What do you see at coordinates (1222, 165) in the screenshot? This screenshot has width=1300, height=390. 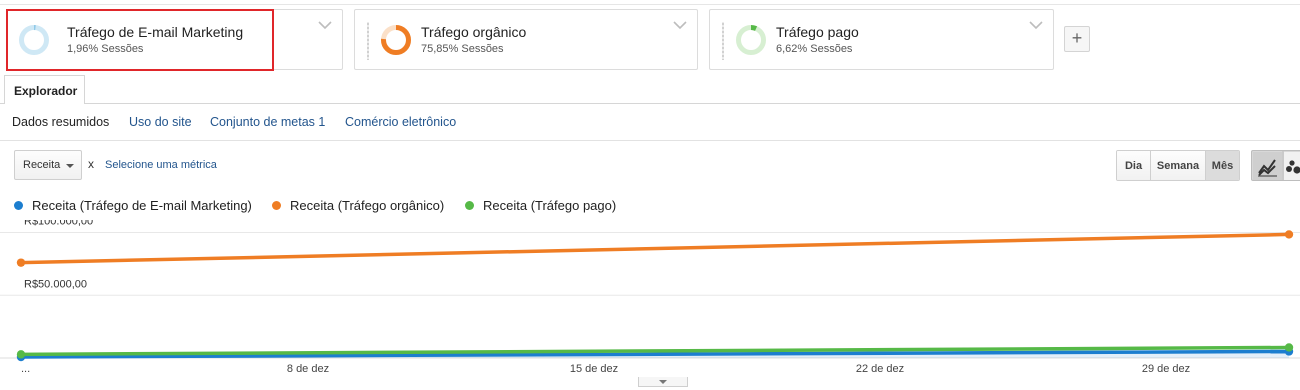 I see `period-month-button: Mês` at bounding box center [1222, 165].